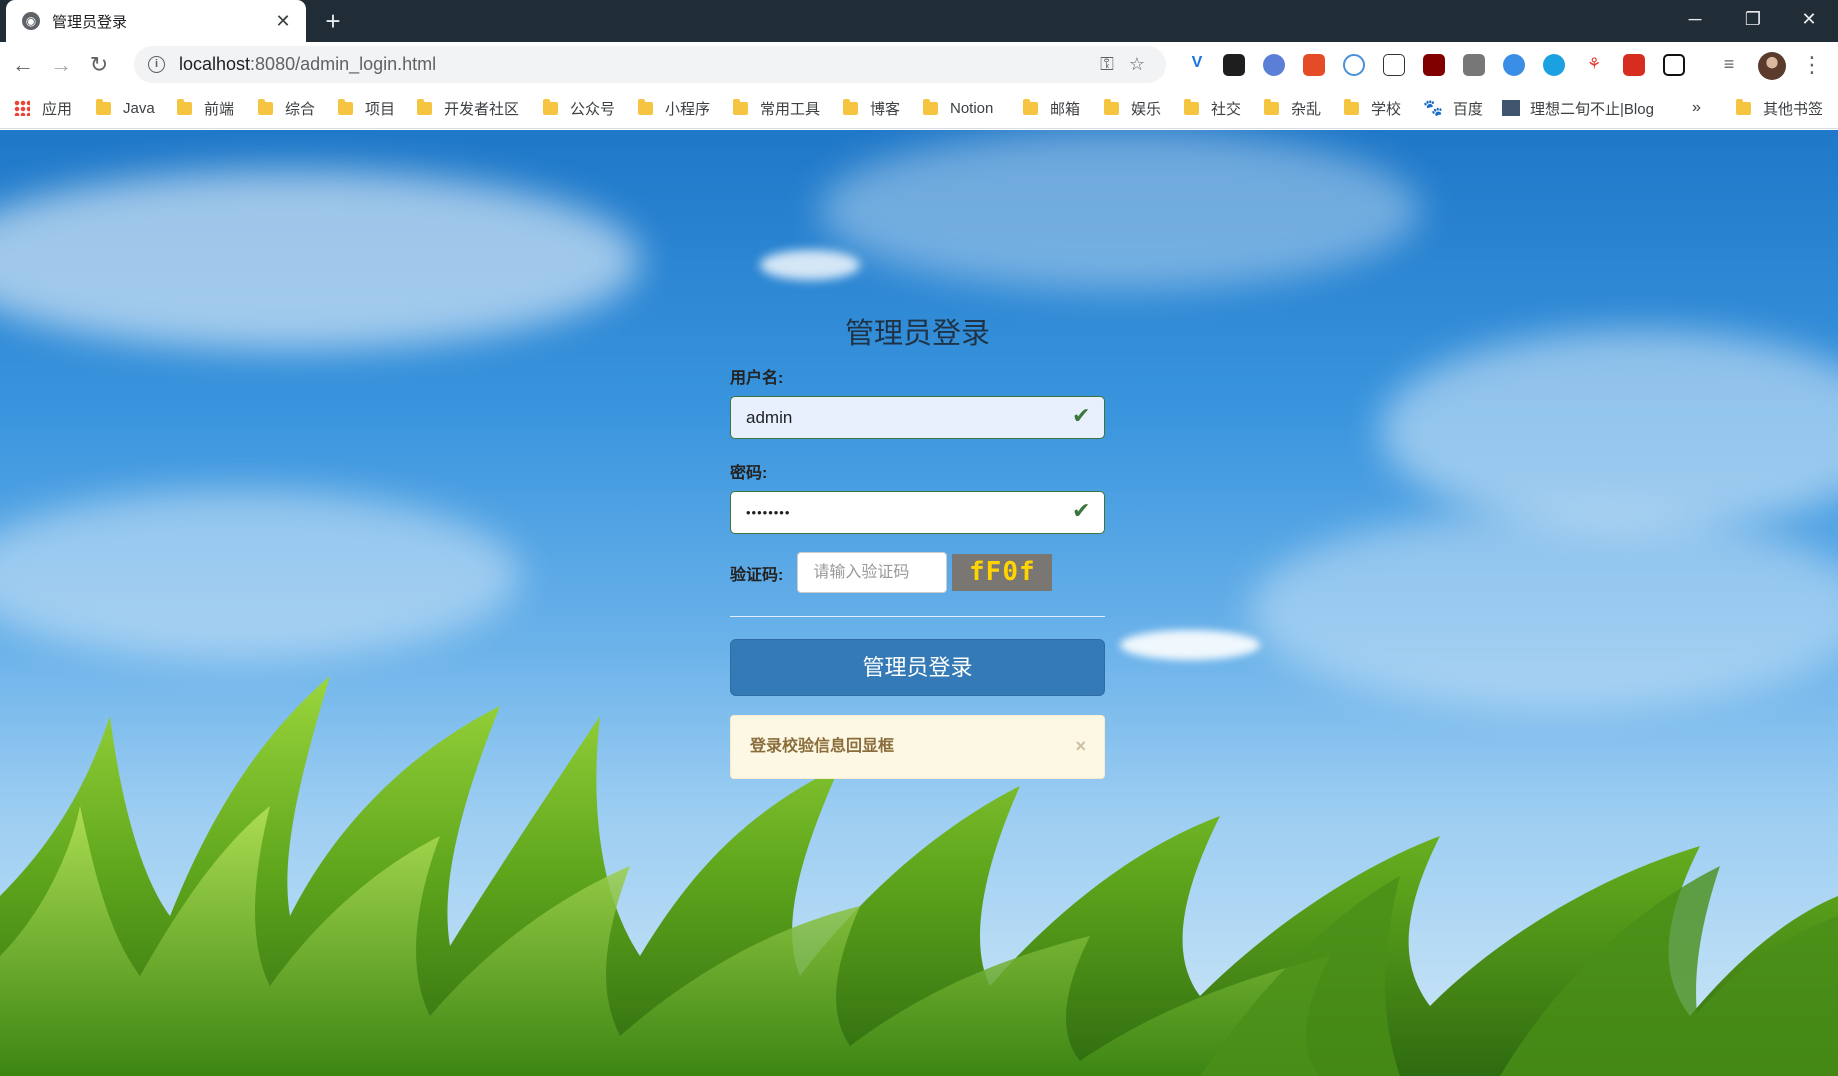 This screenshot has width=1838, height=1076. Describe the element at coordinates (1434, 65) in the screenshot. I see `extension-ublock-icon` at that location.